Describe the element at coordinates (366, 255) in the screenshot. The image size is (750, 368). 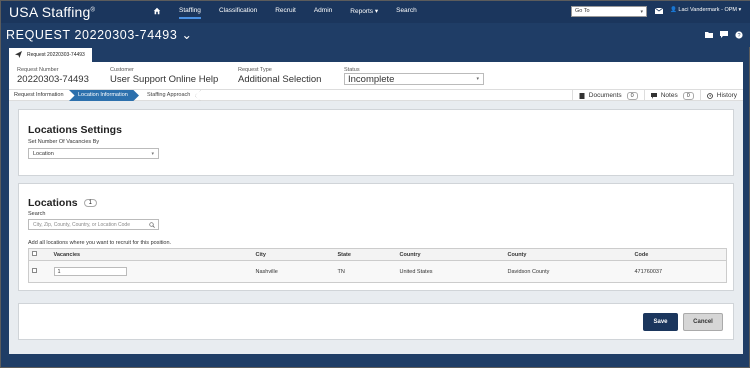
I see `column-state: State` at that location.